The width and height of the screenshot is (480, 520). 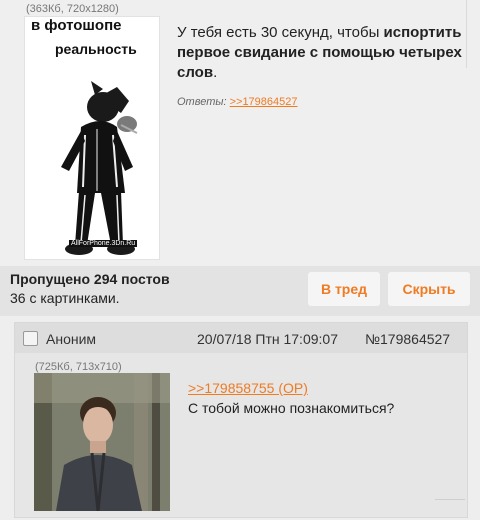 What do you see at coordinates (267, 339) in the screenshot?
I see `post-date: 20/07/18 Птн 17:09:07` at bounding box center [267, 339].